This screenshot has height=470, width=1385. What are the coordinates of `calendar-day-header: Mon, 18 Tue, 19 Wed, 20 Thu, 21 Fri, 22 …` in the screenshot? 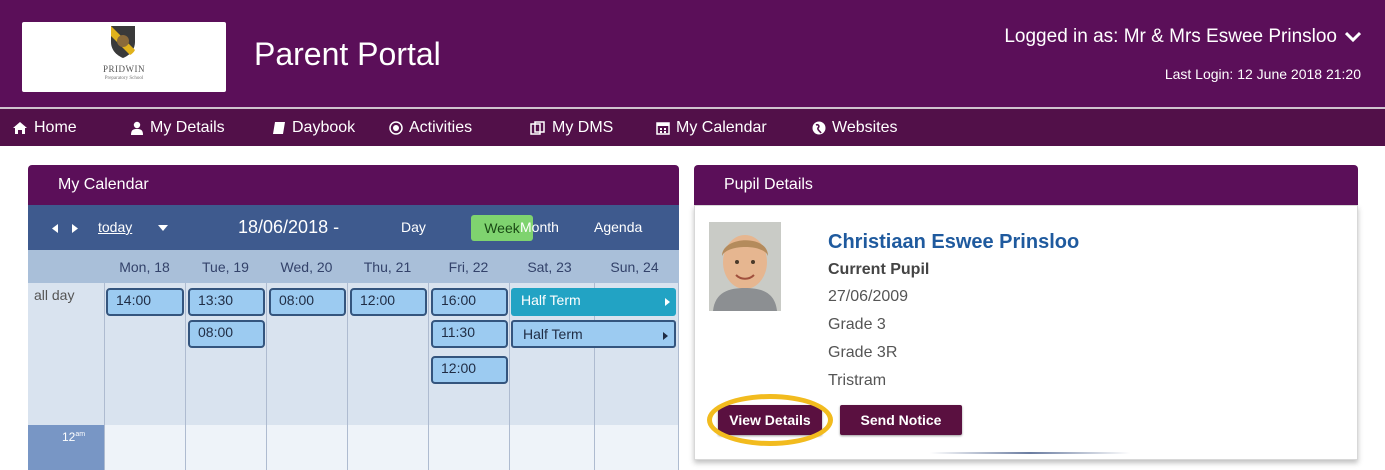 It's located at (353, 266).